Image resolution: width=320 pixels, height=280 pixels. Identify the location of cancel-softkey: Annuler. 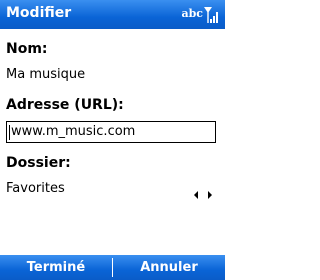
(169, 267).